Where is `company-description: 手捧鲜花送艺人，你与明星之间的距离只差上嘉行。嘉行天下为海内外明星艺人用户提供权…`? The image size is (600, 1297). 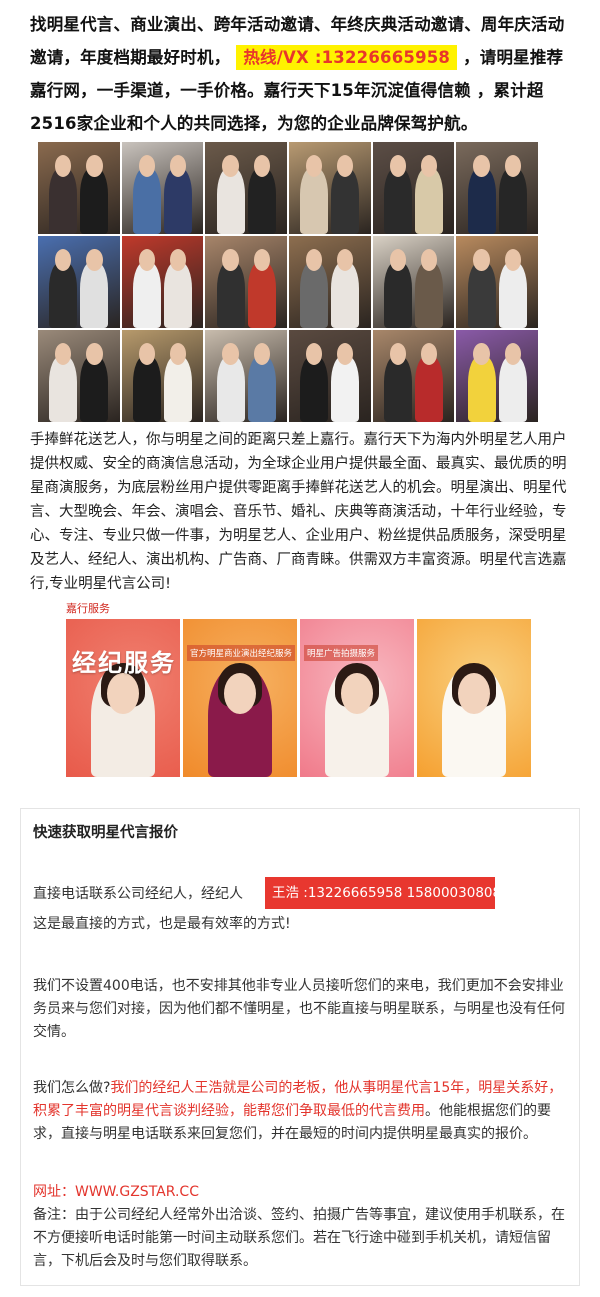
company-description: 手捧鲜花送艺人，你与明星之间的距离只差上嘉行。嘉行天下为海内外明星艺人用户提供权… is located at coordinates (298, 512).